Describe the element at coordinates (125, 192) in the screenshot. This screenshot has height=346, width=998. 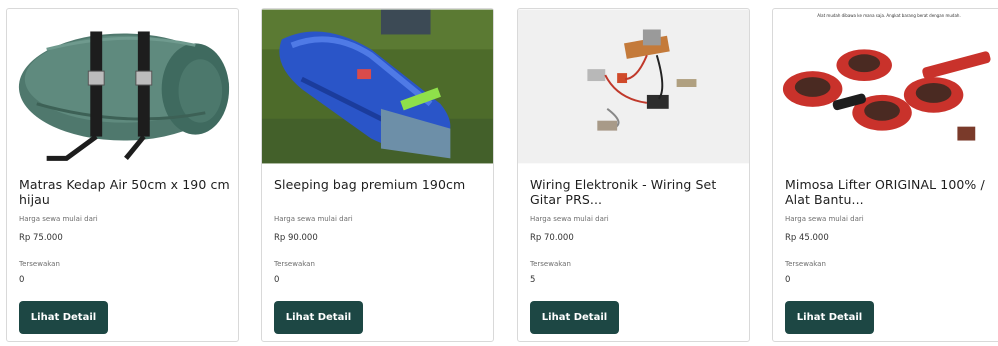
I see `product-title: Matras Kedap Air 50cm x 190 cm hijau` at that location.